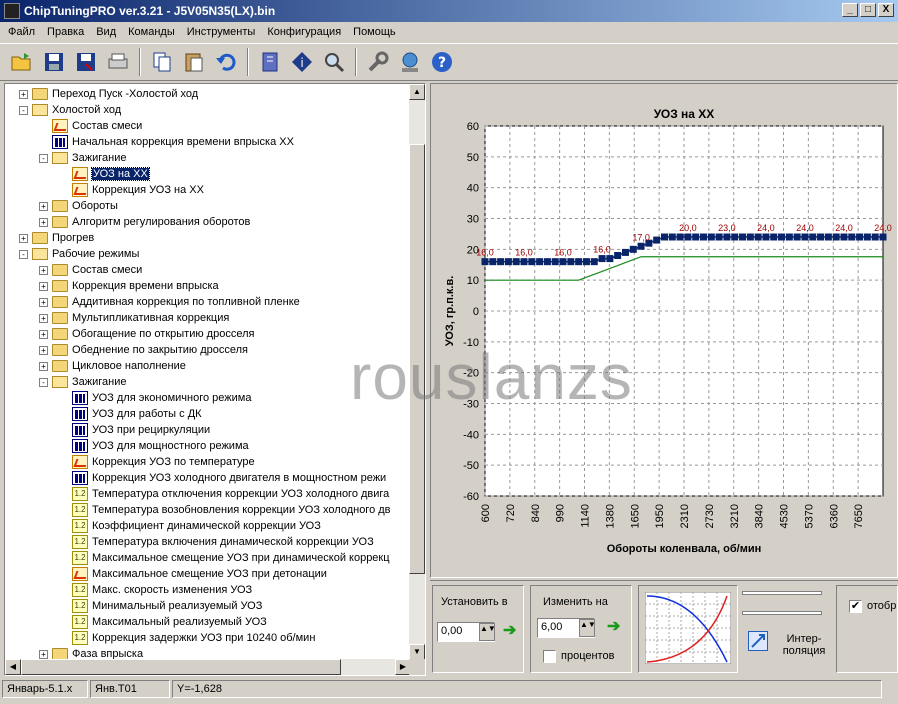  What do you see at coordinates (106, 32) in the screenshot?
I see `menu-view: Вид` at bounding box center [106, 32].